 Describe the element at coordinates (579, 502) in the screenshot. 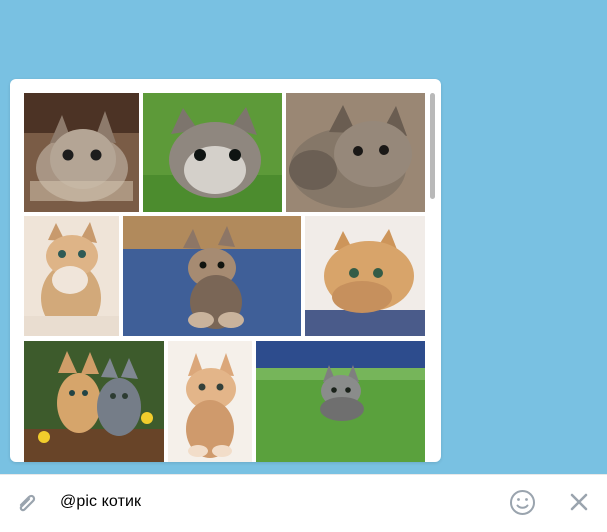

I see `close-icon` at that location.